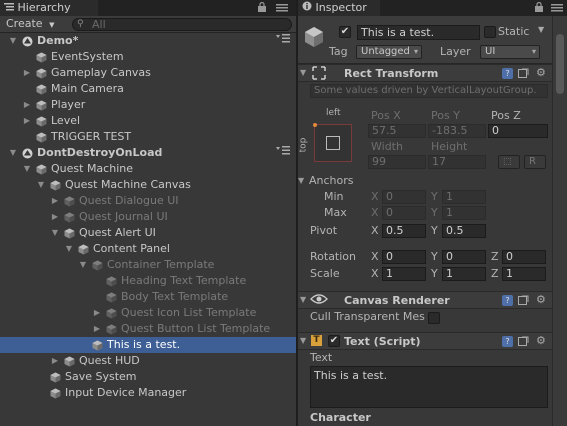 Image resolution: width=567 pixels, height=426 pixels. Describe the element at coordinates (335, 212) in the screenshot. I see `max-label: Max` at that location.